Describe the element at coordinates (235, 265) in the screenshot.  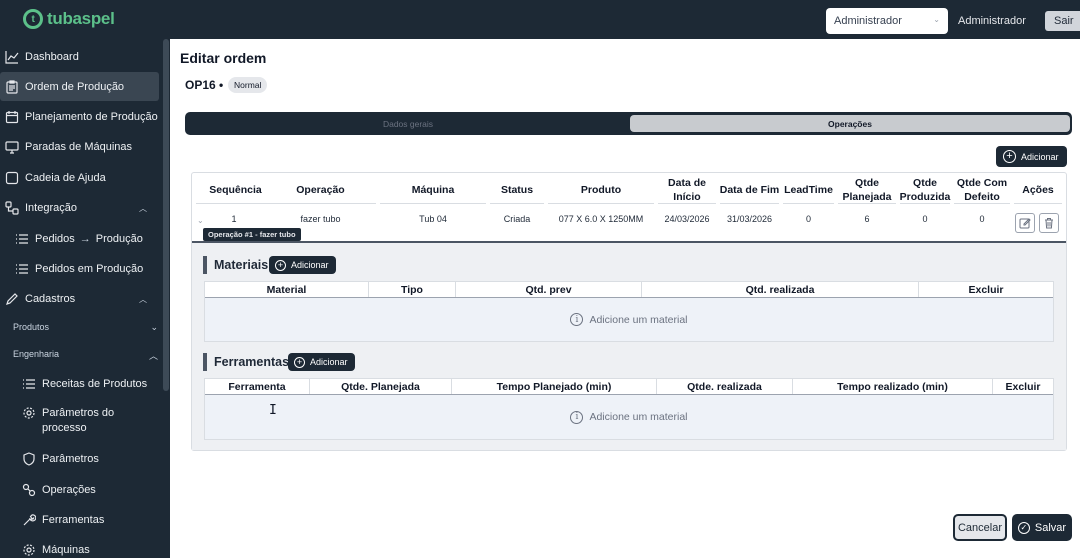
I see `materiais-title: Materiais` at that location.